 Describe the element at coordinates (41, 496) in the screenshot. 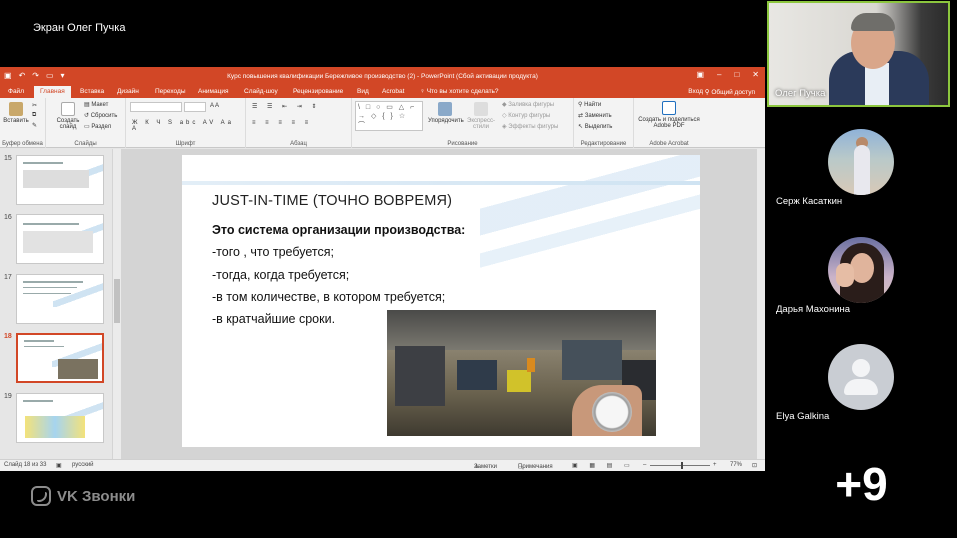

I see `vk-calls-icon` at that location.